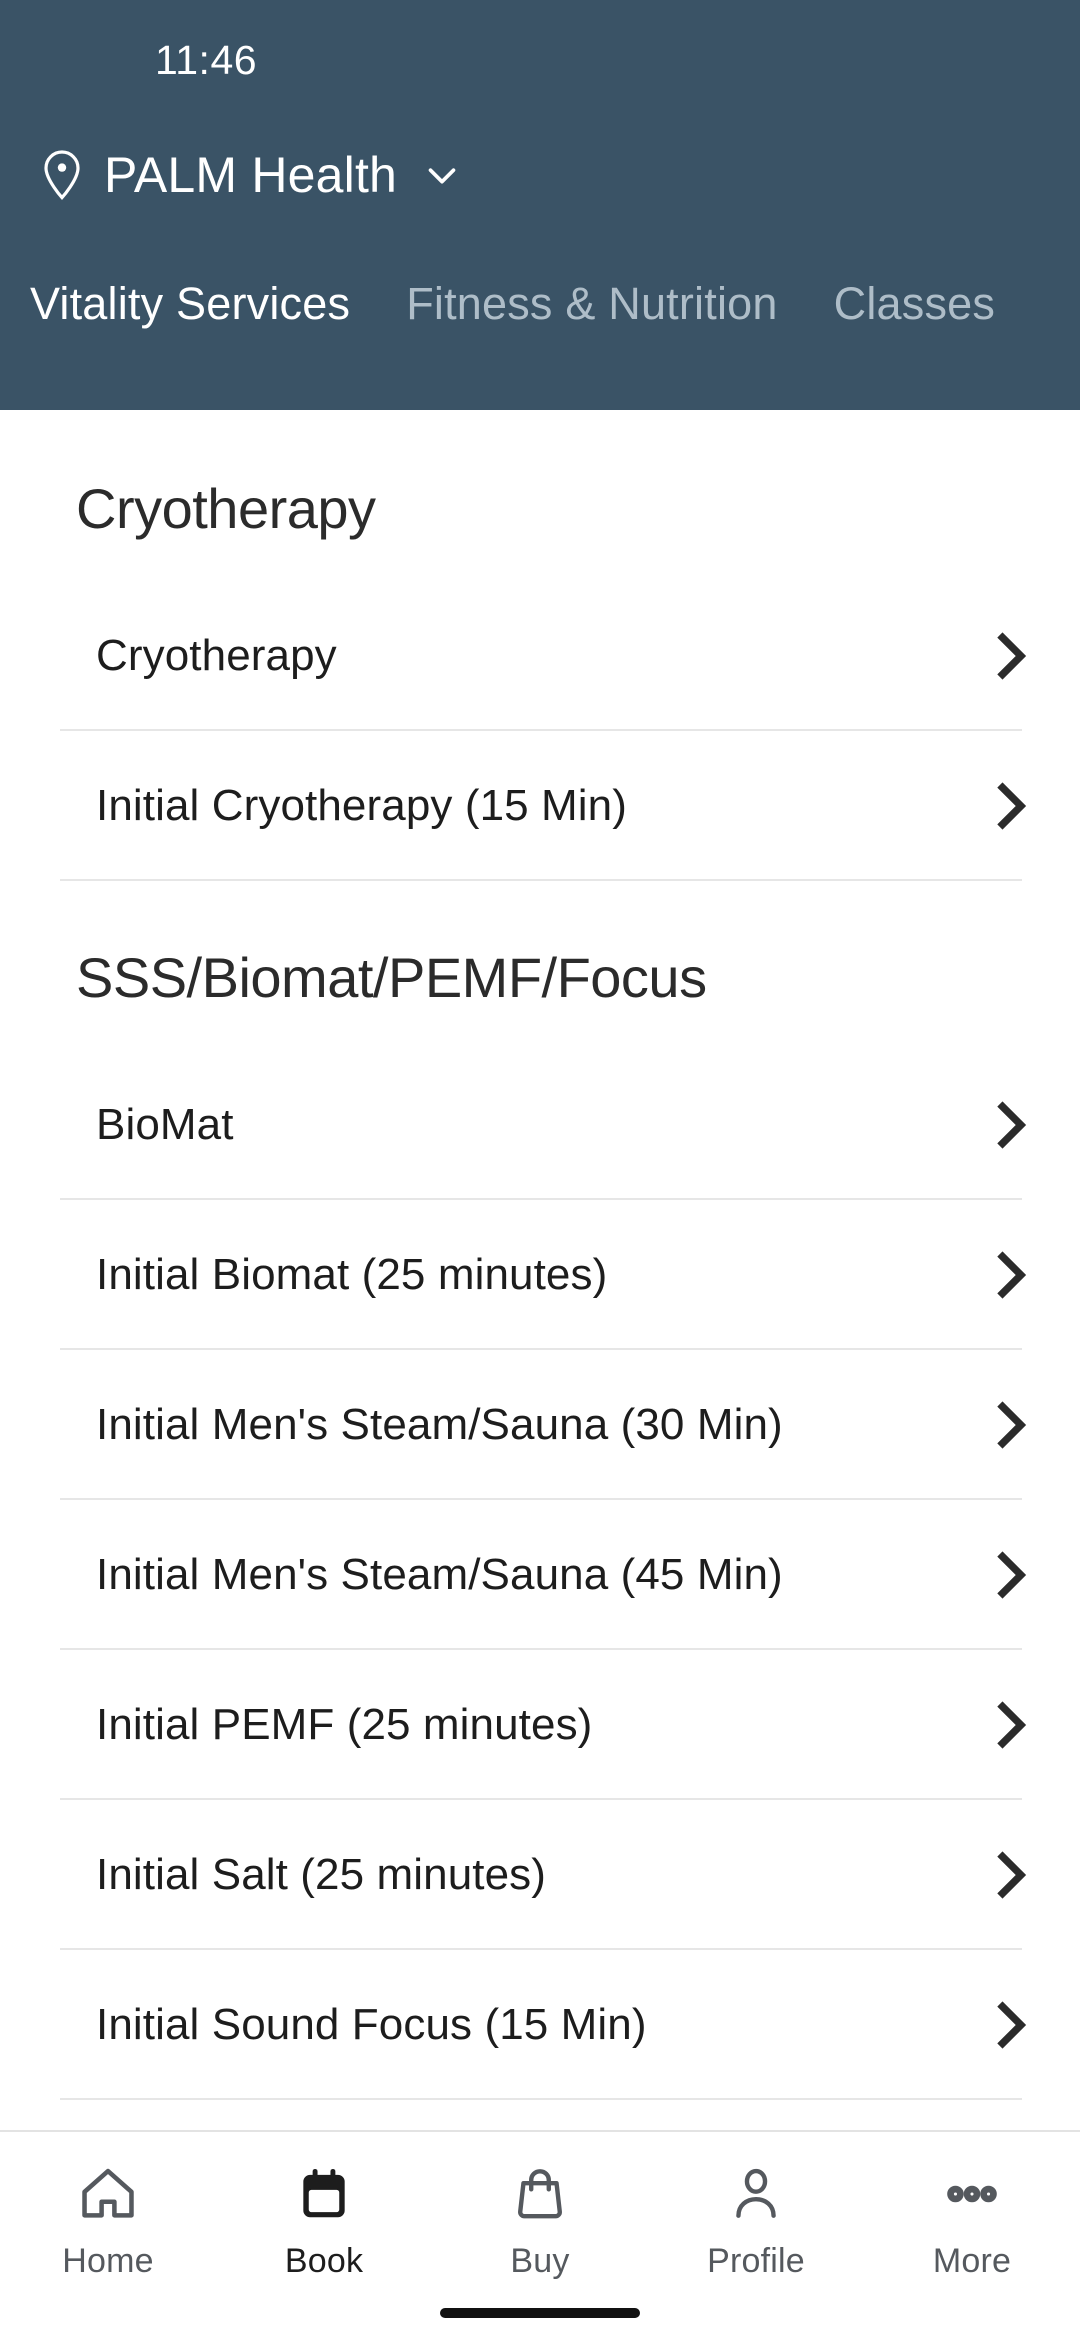 Image resolution: width=1080 pixels, height=2340 pixels. Describe the element at coordinates (108, 2194) in the screenshot. I see `home-icon` at that location.